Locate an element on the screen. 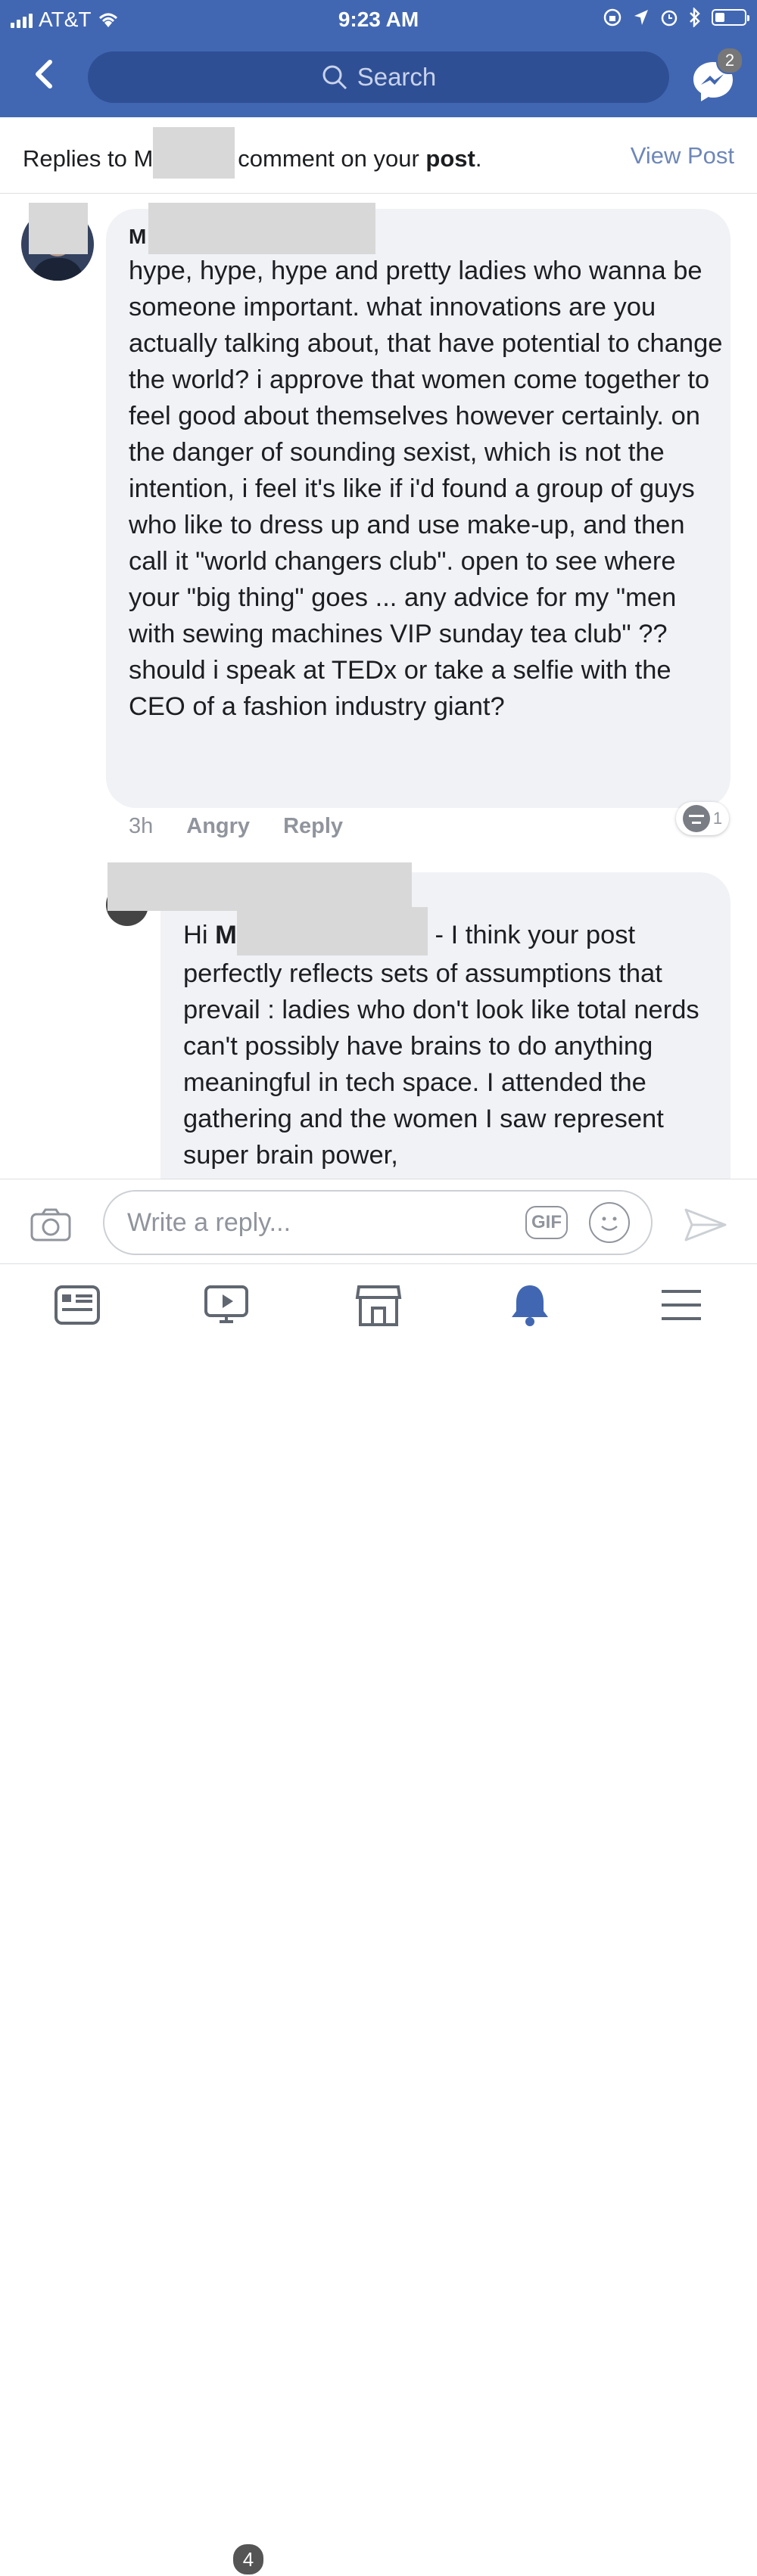 Image resolution: width=757 pixels, height=2576 pixels. messenger-badge: 2 is located at coordinates (729, 60).